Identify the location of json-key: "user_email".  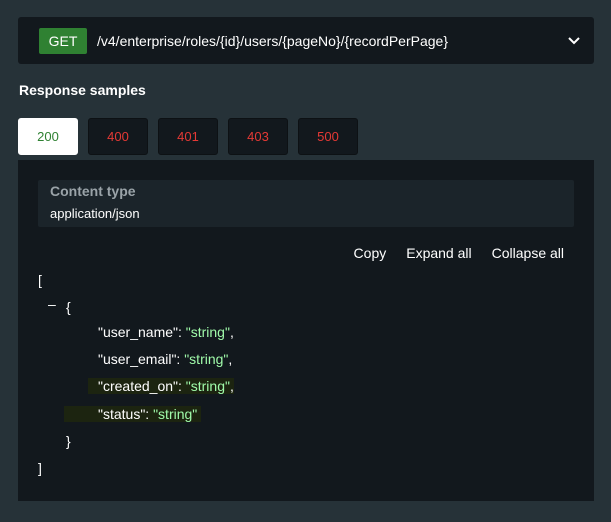
(137, 359).